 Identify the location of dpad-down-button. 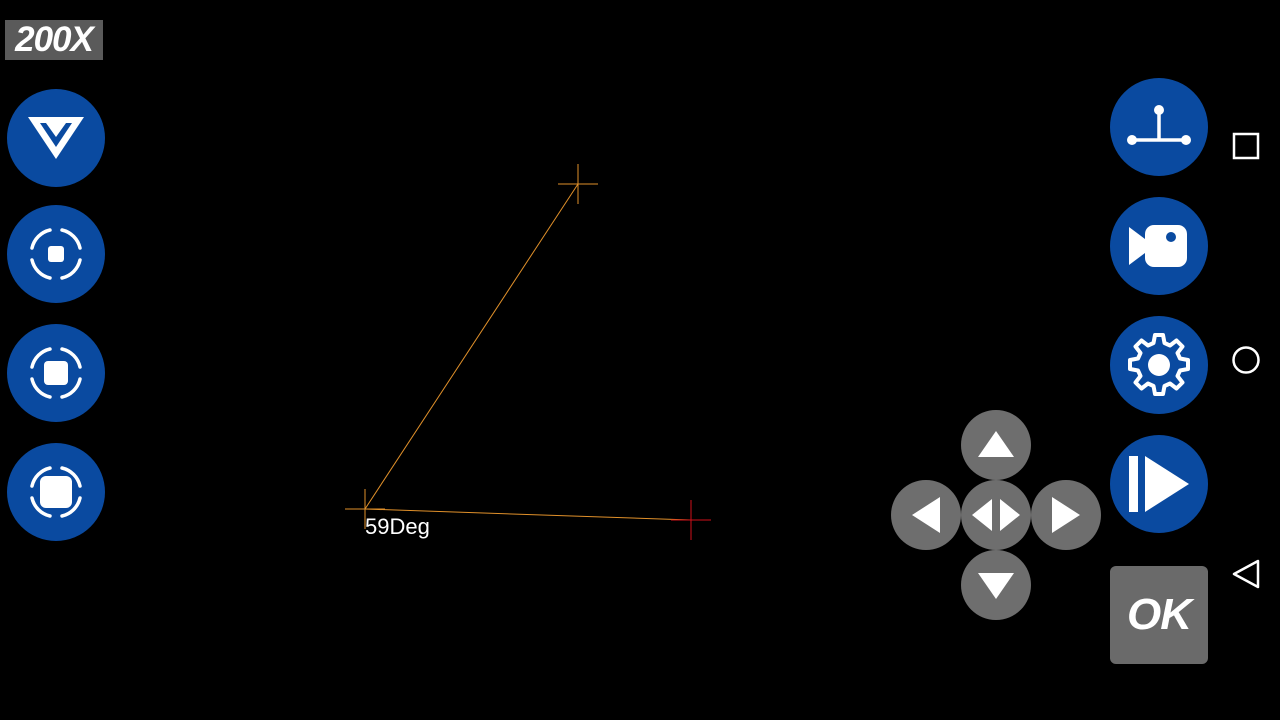
(996, 585).